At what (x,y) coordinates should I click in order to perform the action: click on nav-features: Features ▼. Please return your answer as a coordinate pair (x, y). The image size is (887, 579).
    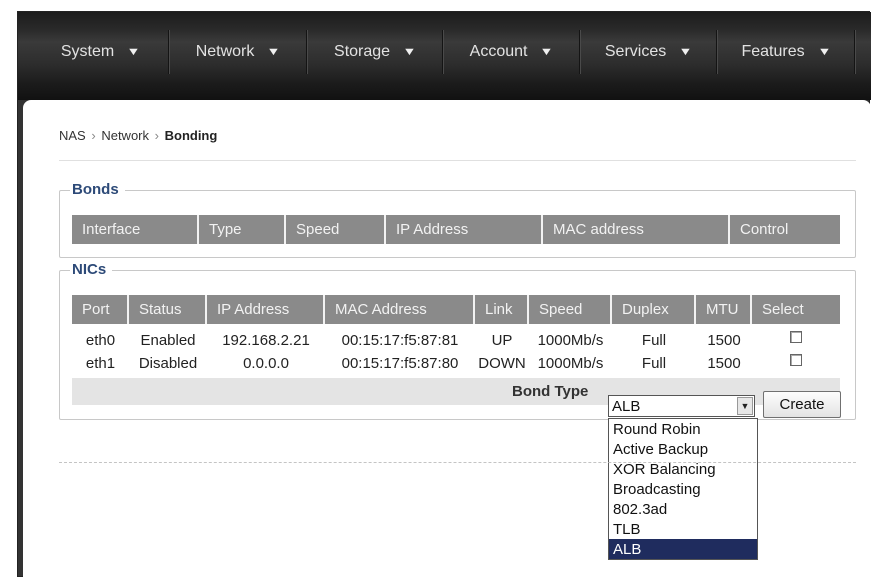
    Looking at the image, I should click on (786, 52).